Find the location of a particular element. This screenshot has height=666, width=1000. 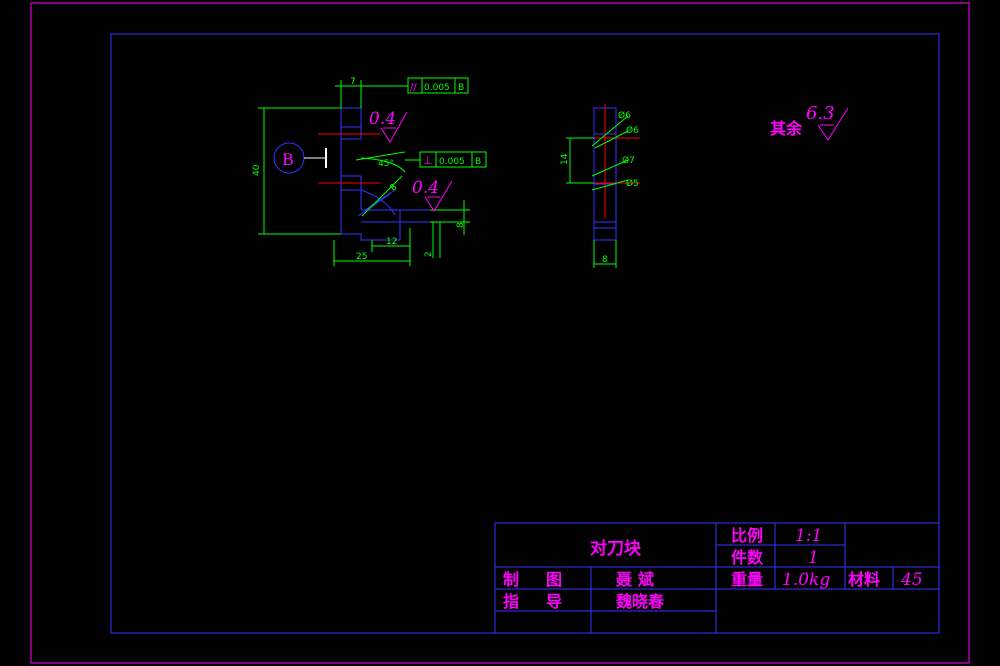

dim-25: 25 is located at coordinates (361, 257).